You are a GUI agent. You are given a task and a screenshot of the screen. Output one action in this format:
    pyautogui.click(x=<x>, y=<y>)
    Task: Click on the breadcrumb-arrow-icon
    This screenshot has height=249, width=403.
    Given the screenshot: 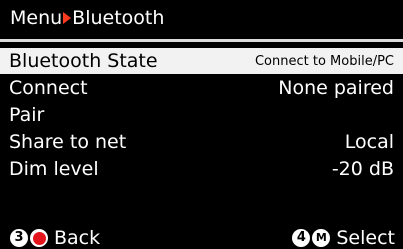 What is the action you would take?
    pyautogui.click(x=67, y=18)
    